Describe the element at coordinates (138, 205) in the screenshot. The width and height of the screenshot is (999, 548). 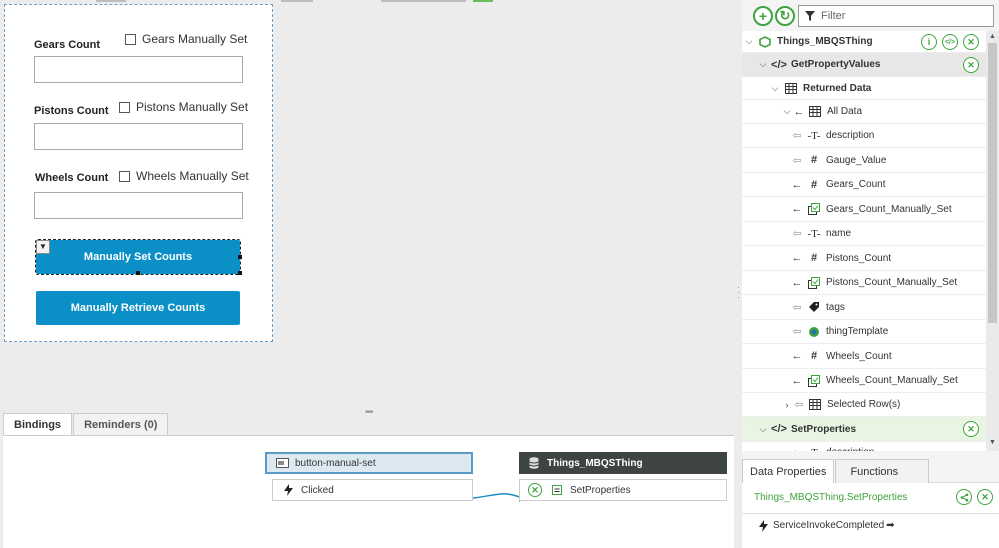
I see `wheels-count-input` at that location.